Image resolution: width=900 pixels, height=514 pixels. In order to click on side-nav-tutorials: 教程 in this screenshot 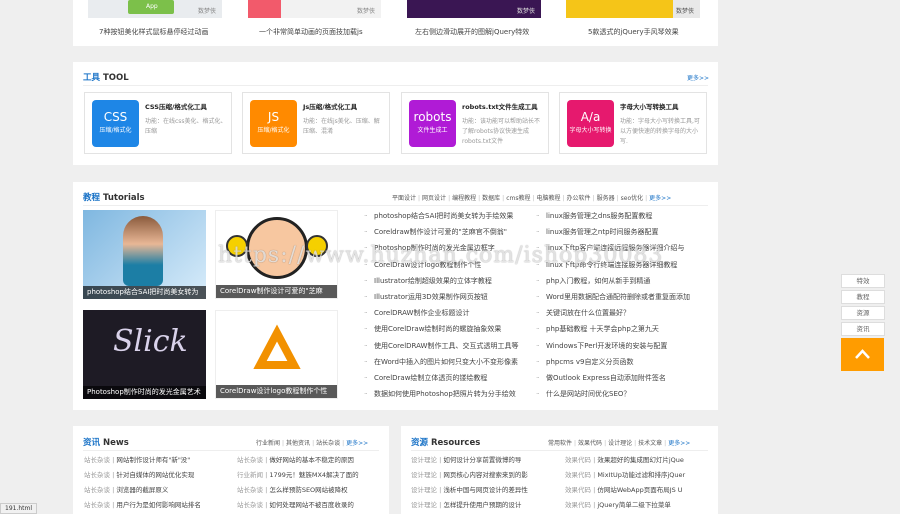, I will do `click(863, 297)`.